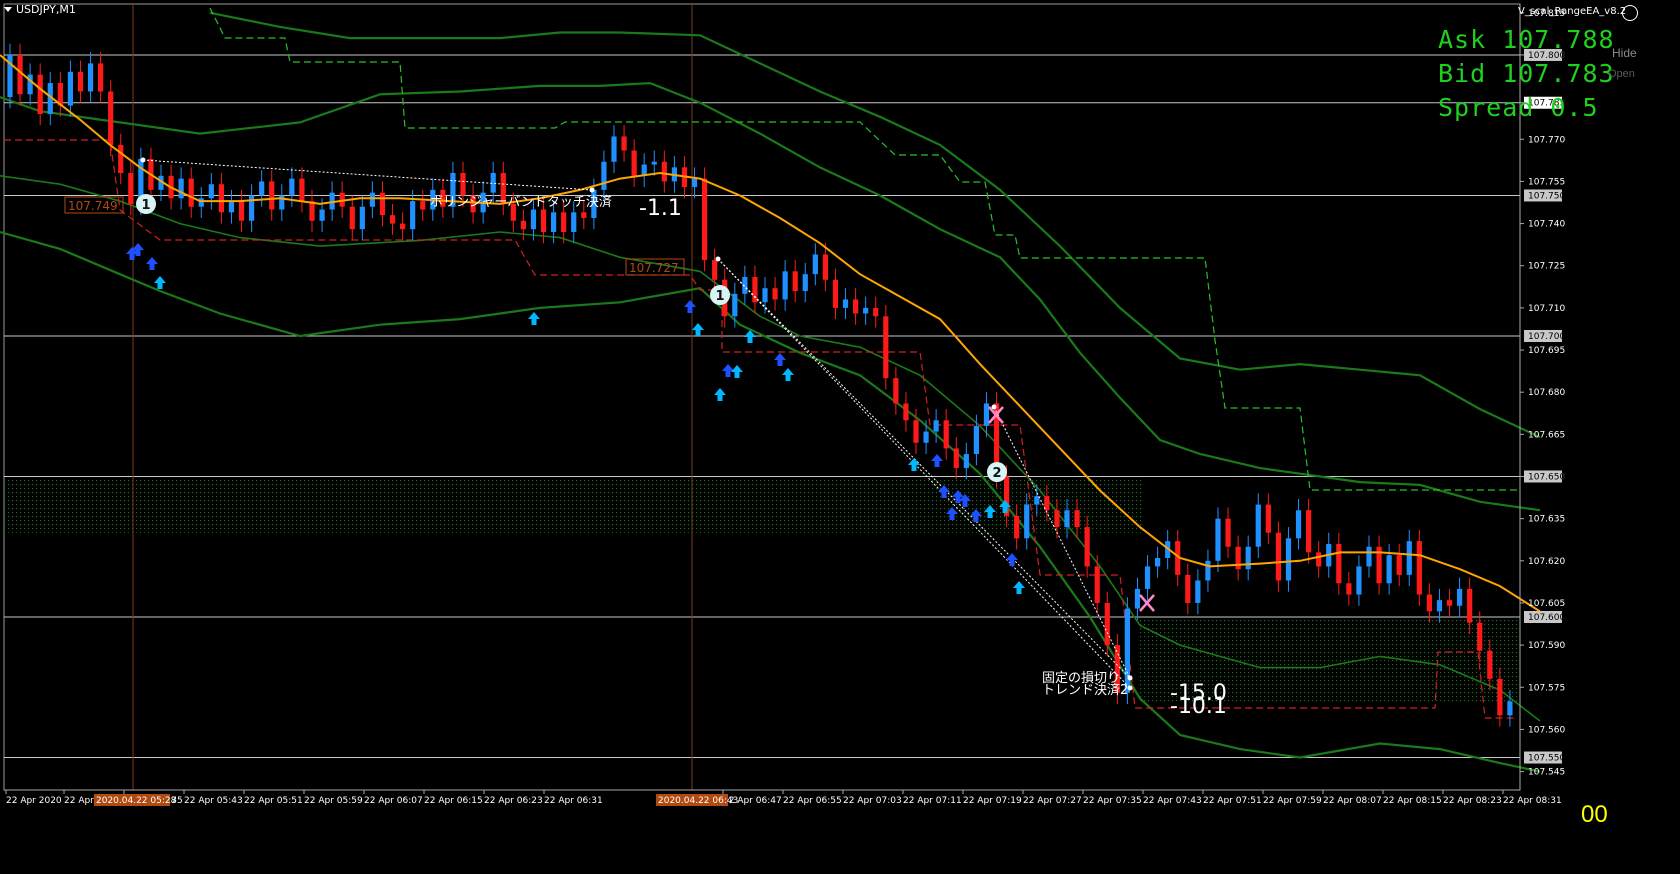 The height and width of the screenshot is (874, 1680). Describe the element at coordinates (136, 801) in the screenshot. I see `time-highlight-label: 2020.04.22 05:28` at that location.